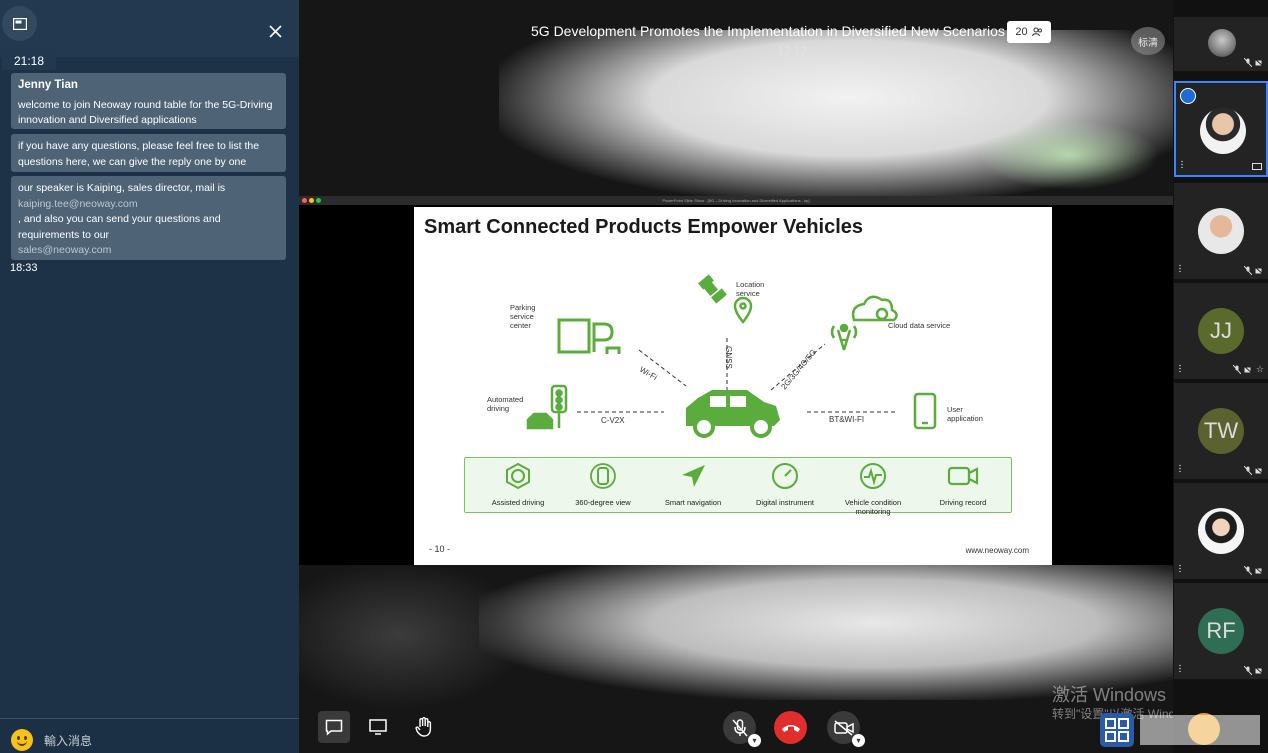 The image size is (1268, 753). I want to click on participant-count-button: 20, so click(1029, 32).